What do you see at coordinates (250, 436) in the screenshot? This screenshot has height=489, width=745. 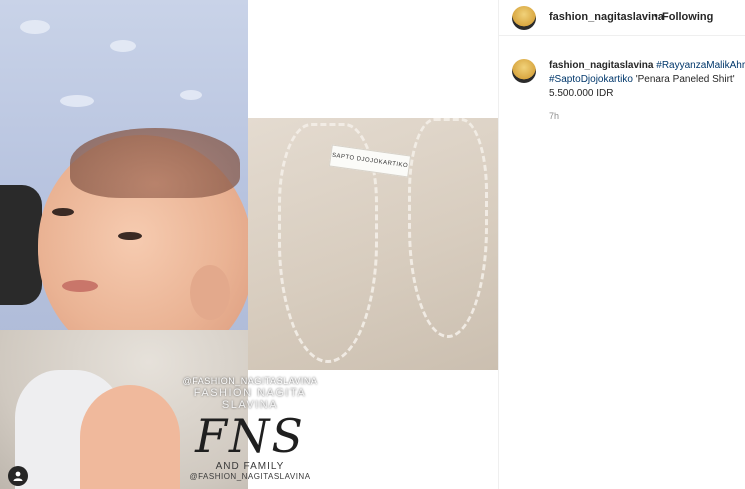 I see `watermark-logo: FNS` at bounding box center [250, 436].